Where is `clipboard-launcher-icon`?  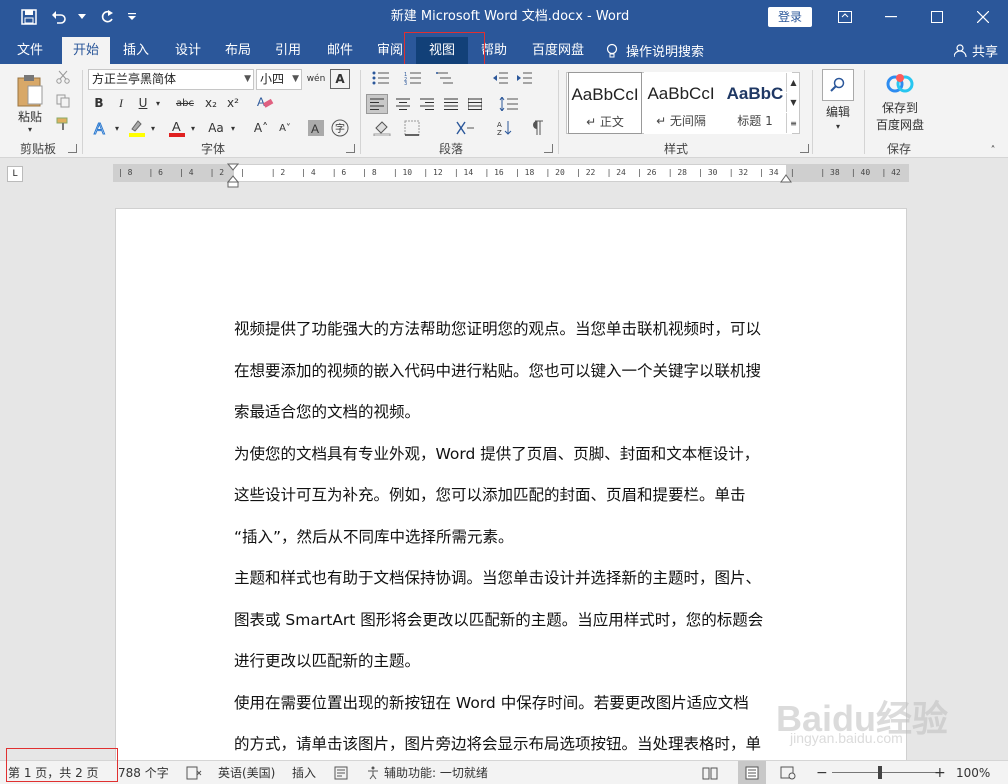 clipboard-launcher-icon is located at coordinates (72, 148).